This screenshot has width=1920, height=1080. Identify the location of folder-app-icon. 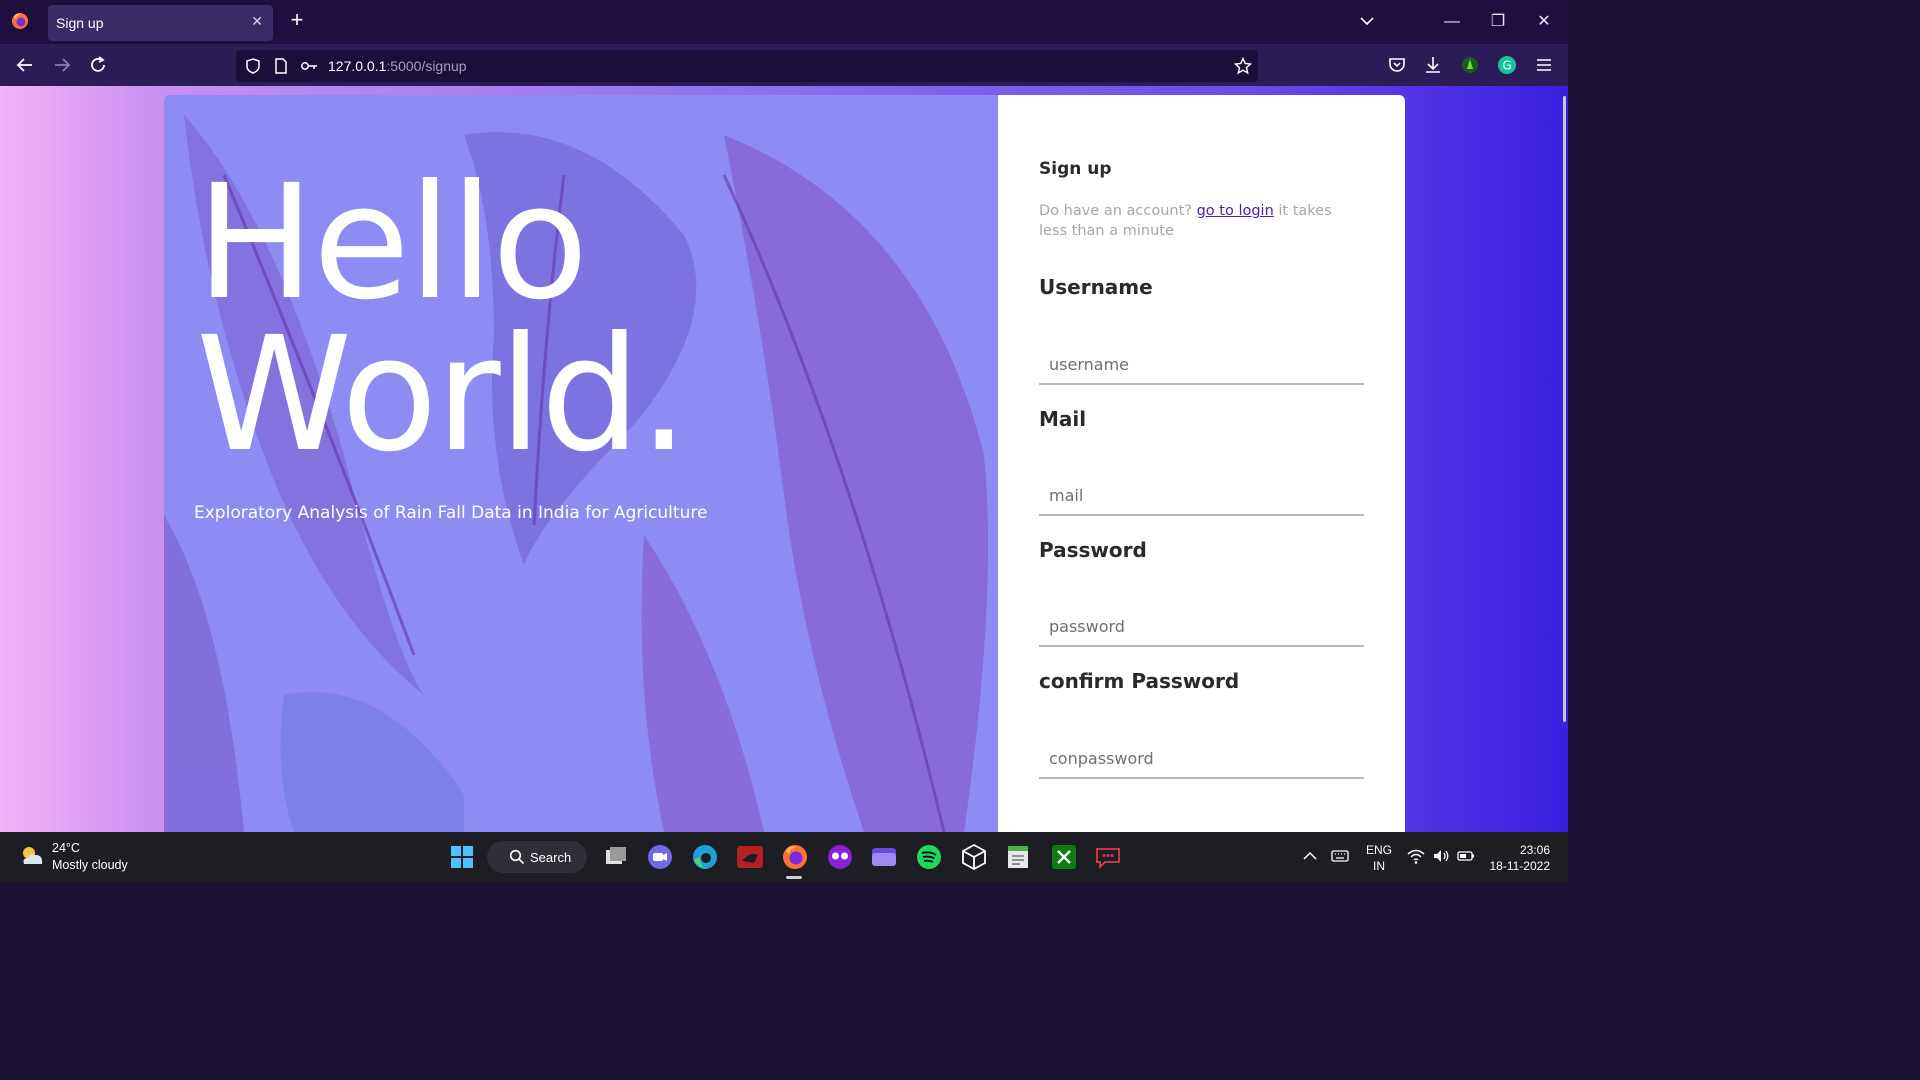
(884, 857).